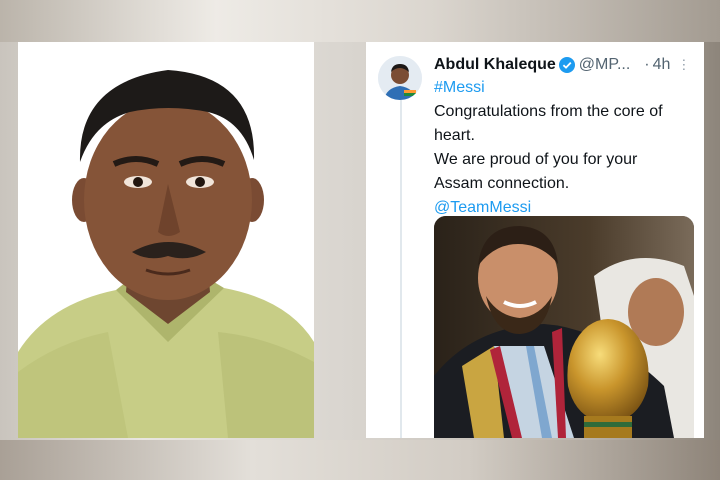 The width and height of the screenshot is (720, 480). I want to click on author-avatar, so click(400, 78).